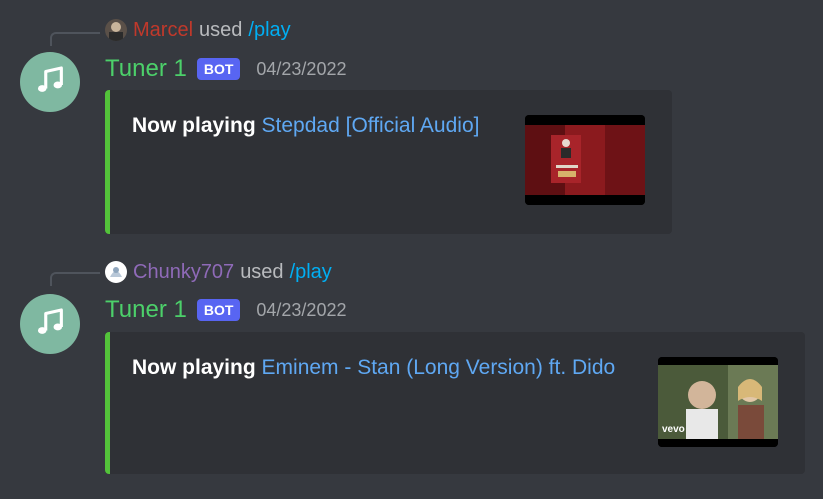  What do you see at coordinates (198, 30) in the screenshot?
I see `reply-reference: Marcel used /play` at bounding box center [198, 30].